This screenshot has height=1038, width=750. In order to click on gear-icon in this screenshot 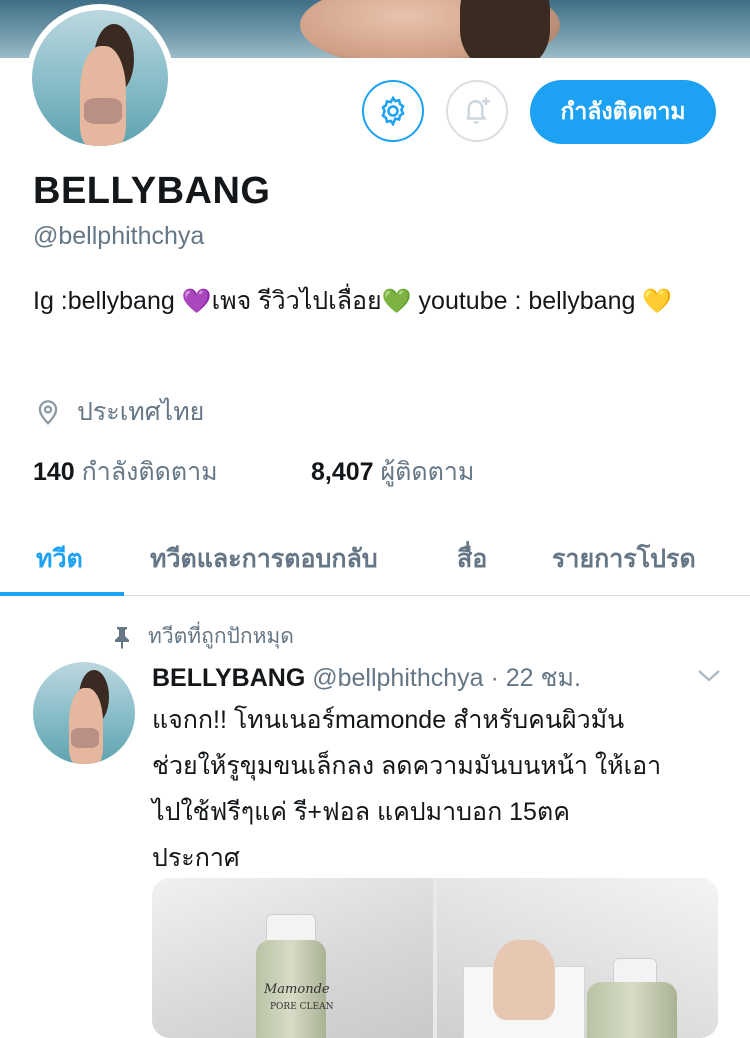, I will do `click(393, 111)`.